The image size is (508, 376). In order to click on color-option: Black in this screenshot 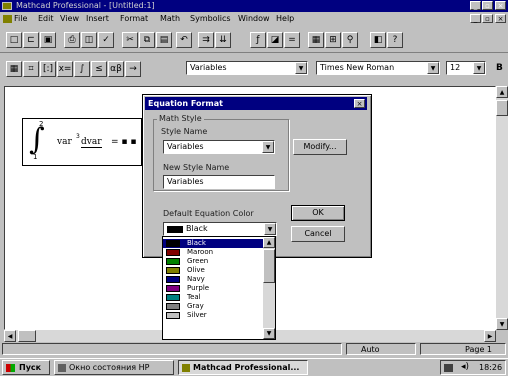, I will do `click(213, 243)`.